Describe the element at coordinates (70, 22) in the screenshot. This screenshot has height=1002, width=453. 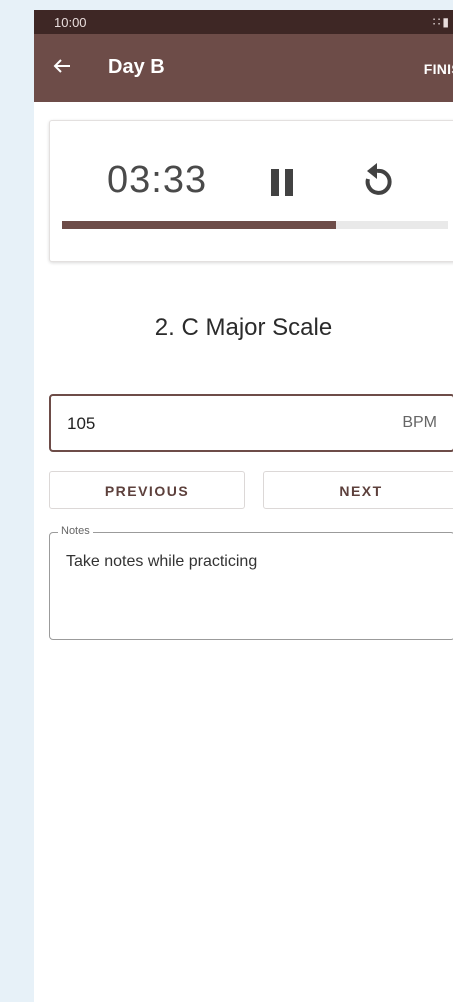
I see `status-time: 10:00` at that location.